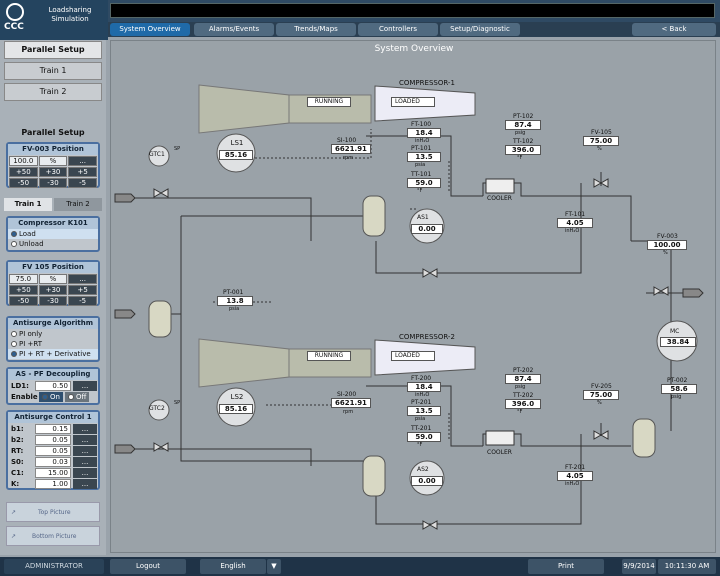 The height and width of the screenshot is (576, 720). I want to click on parallel-setup-heading: Parallel Setup, so click(53, 132).